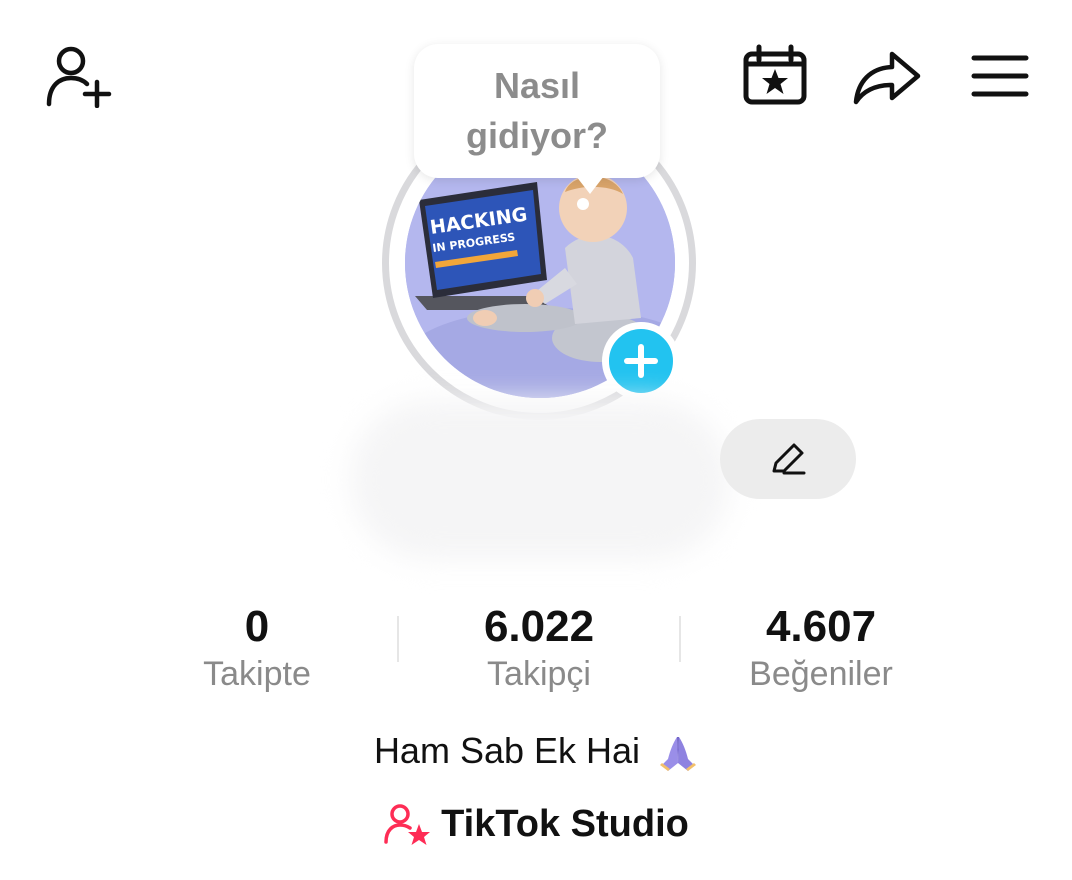 Image resolution: width=1072 pixels, height=880 pixels. I want to click on stat-followers-value: 6.022, so click(539, 626).